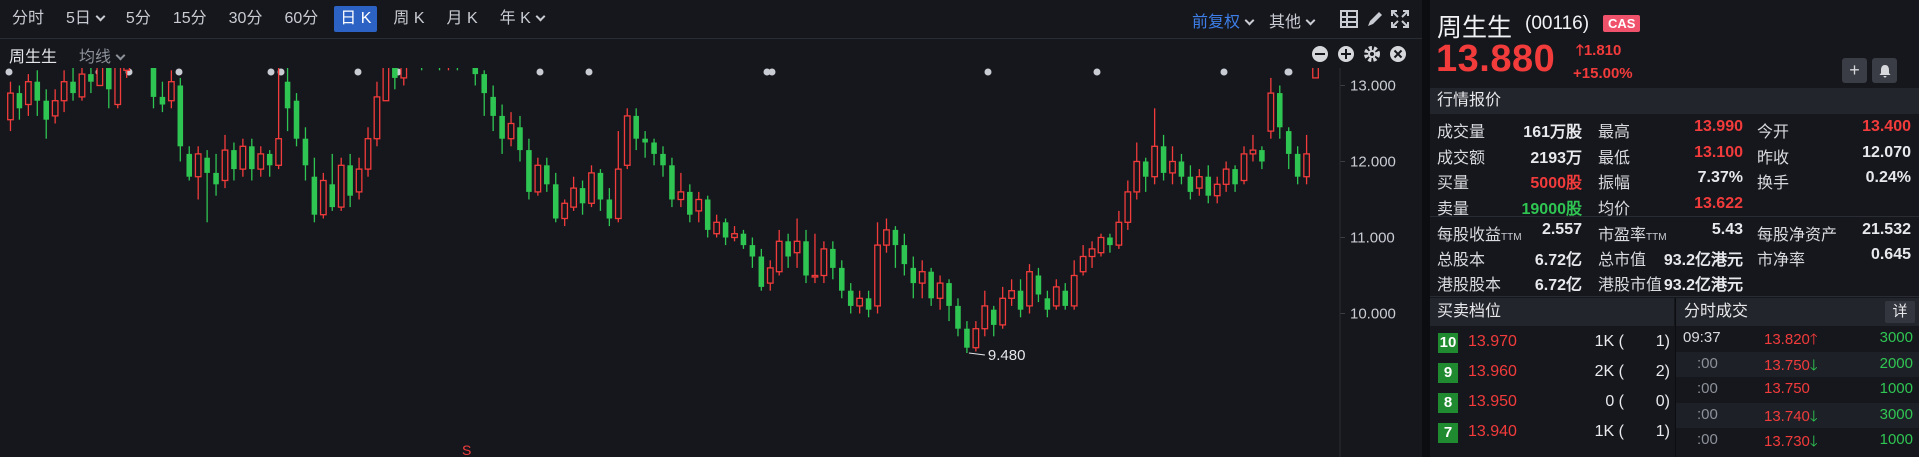  I want to click on time-sales-detail-button: 详, so click(1900, 312).